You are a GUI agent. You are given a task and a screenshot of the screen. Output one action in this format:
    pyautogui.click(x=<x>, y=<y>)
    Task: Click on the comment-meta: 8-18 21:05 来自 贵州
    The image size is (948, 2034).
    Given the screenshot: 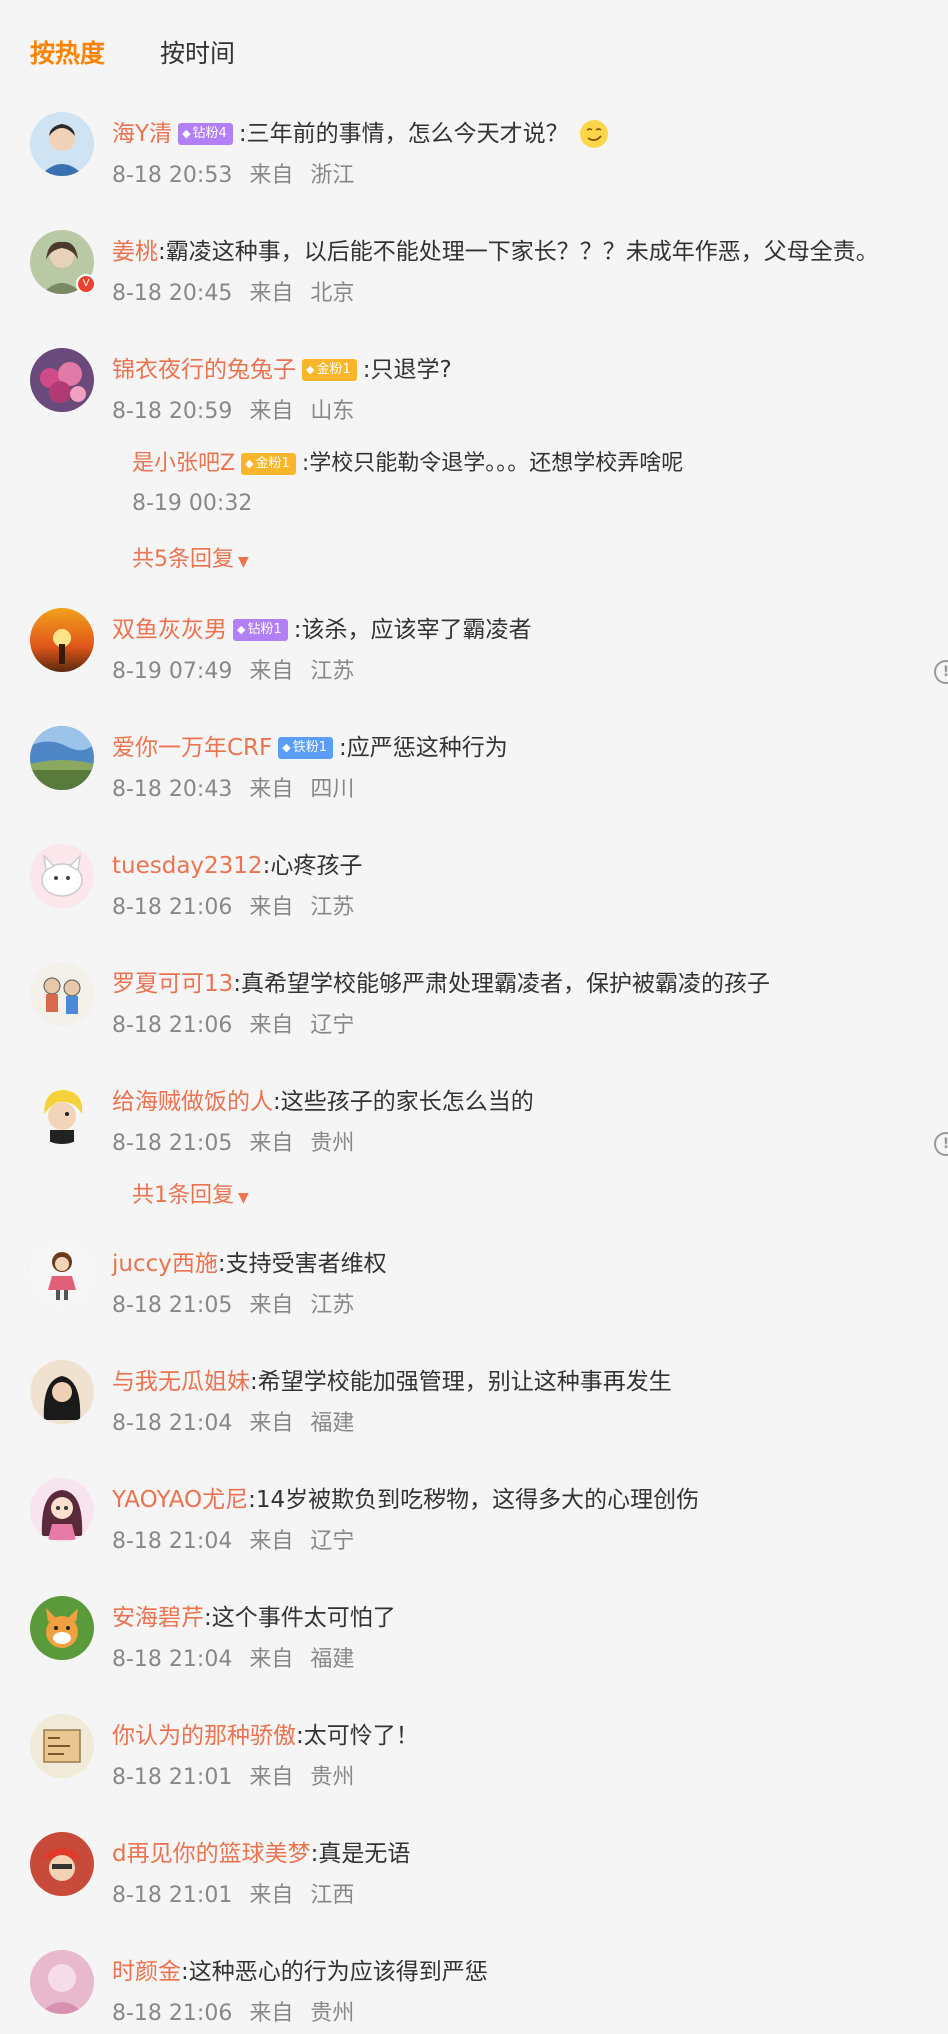 What is the action you would take?
    pyautogui.click(x=233, y=1144)
    